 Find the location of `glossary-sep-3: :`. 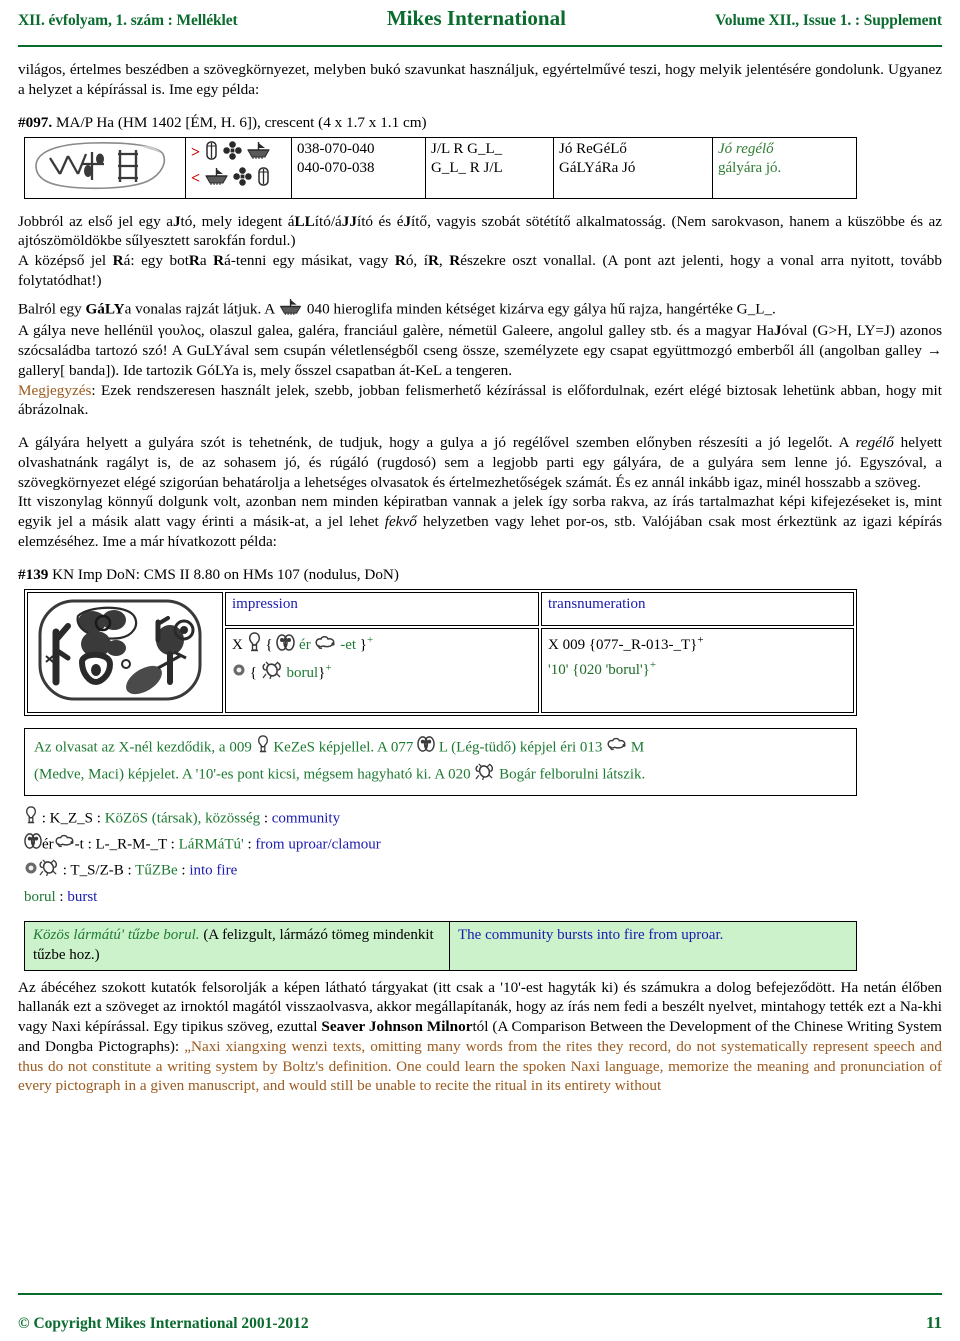

glossary-sep-3: : is located at coordinates (65, 870).